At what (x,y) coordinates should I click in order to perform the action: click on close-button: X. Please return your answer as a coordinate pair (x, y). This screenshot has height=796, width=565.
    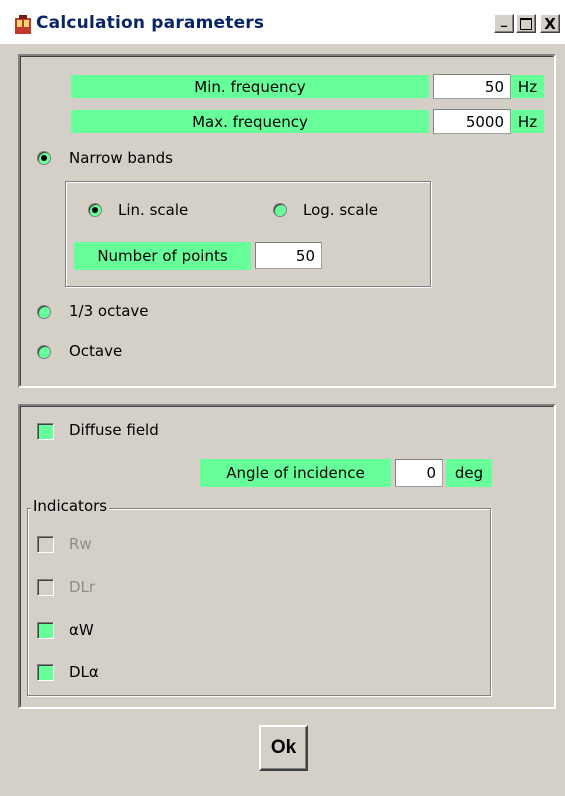
    Looking at the image, I should click on (550, 23).